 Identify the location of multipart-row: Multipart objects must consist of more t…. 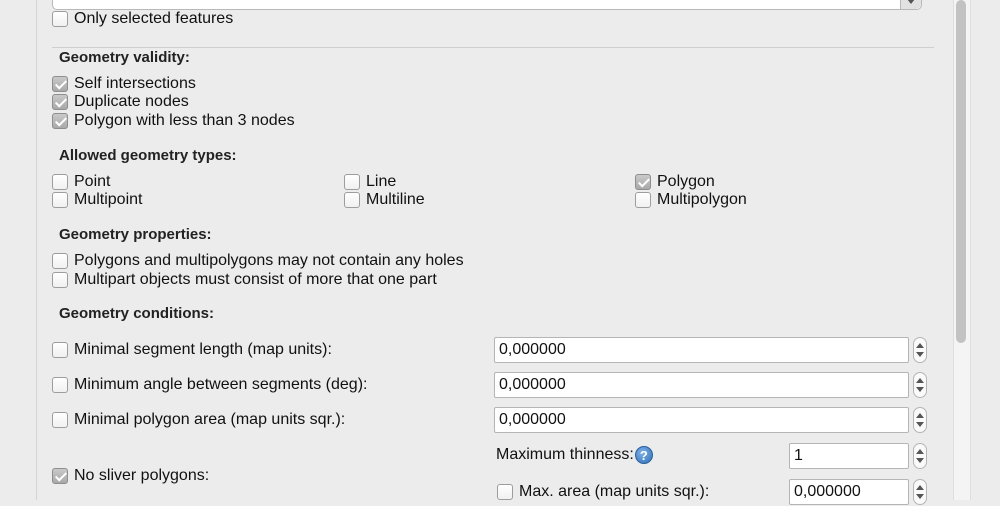
(244, 279).